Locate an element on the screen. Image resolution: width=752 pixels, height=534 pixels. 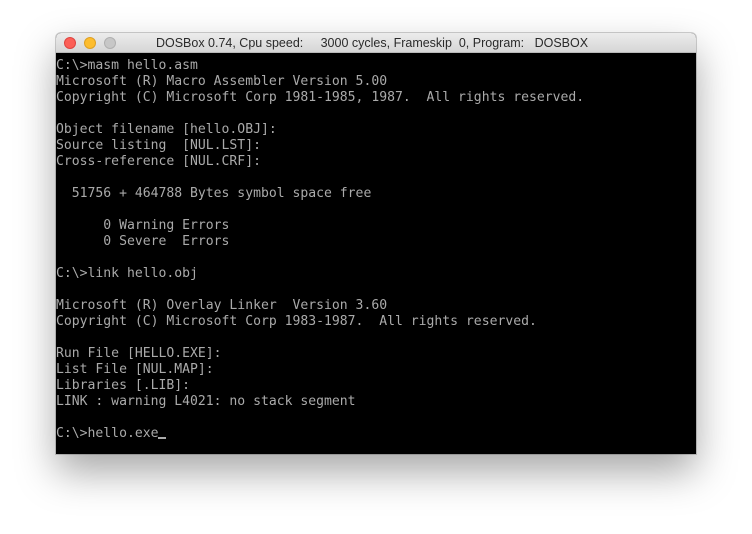
command-prompt-line: C:\>hello.exe is located at coordinates (320, 434).